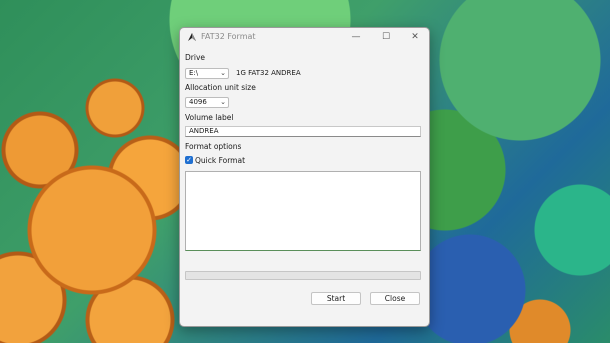 This screenshot has height=343, width=610. Describe the element at coordinates (303, 275) in the screenshot. I see `format-progress-bar` at that location.